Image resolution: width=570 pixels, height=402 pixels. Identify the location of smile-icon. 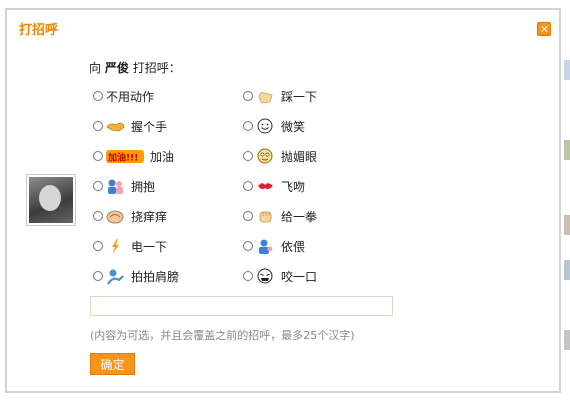
(265, 126).